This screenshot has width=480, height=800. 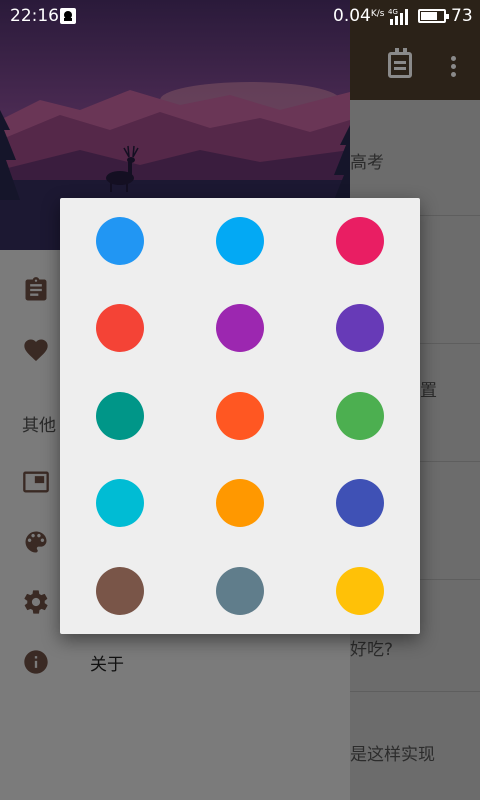 What do you see at coordinates (240, 16) in the screenshot?
I see `status-bar: 22:16 0.04K/s 4G 73` at bounding box center [240, 16].